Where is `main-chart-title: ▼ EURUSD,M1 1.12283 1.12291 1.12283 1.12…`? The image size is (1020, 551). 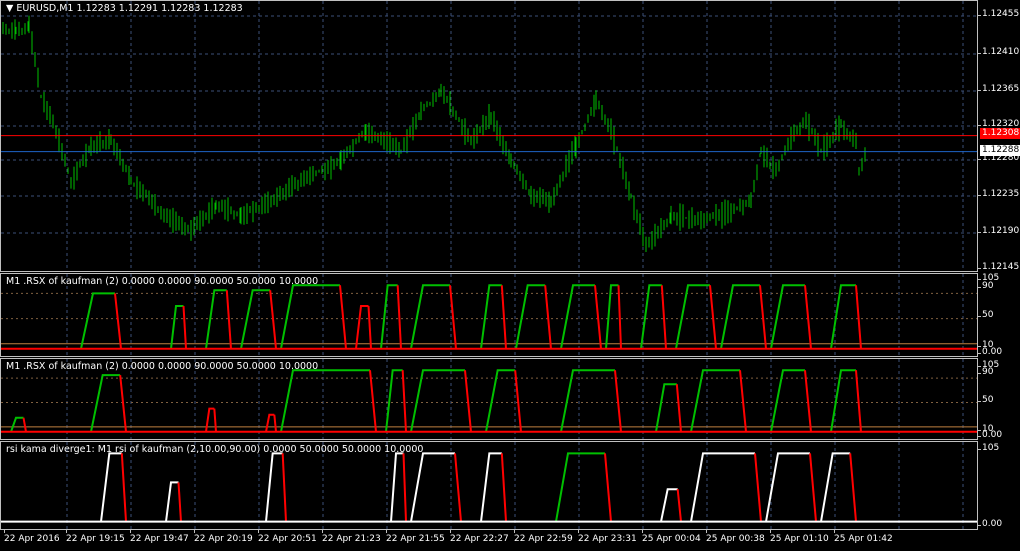 main-chart-title: ▼ EURUSD,M1 1.12283 1.12291 1.12283 1.12… is located at coordinates (124, 8).